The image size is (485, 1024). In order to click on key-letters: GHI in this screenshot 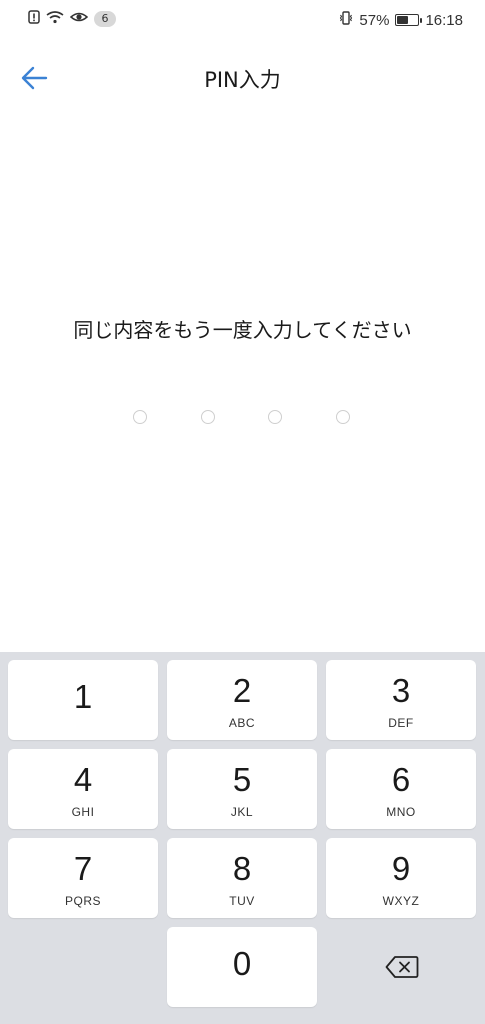, I will do `click(83, 812)`.